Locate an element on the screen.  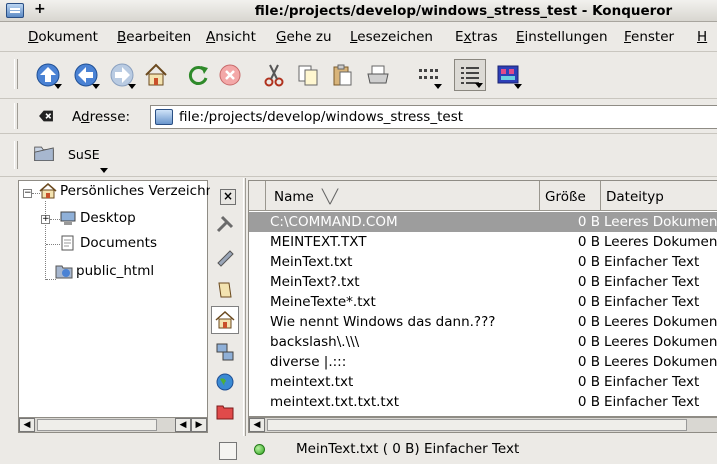
documents-folder-icon is located at coordinates (67, 243).